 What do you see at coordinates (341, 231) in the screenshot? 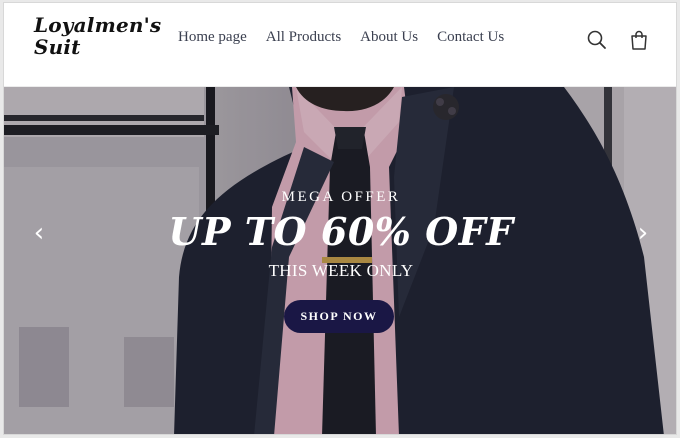
I see `promo-headline: UP TO 60% OFF` at bounding box center [341, 231].